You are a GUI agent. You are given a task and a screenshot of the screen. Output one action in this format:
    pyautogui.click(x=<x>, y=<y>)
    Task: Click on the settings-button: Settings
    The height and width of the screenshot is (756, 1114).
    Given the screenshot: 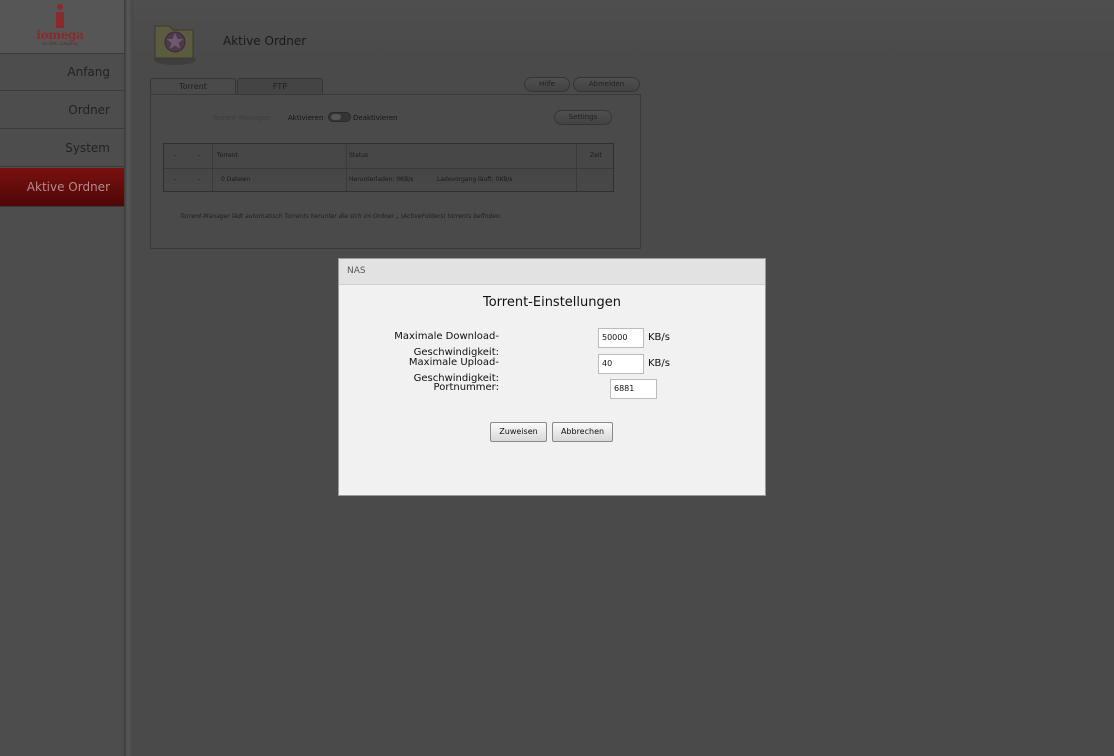 What is the action you would take?
    pyautogui.click(x=583, y=117)
    